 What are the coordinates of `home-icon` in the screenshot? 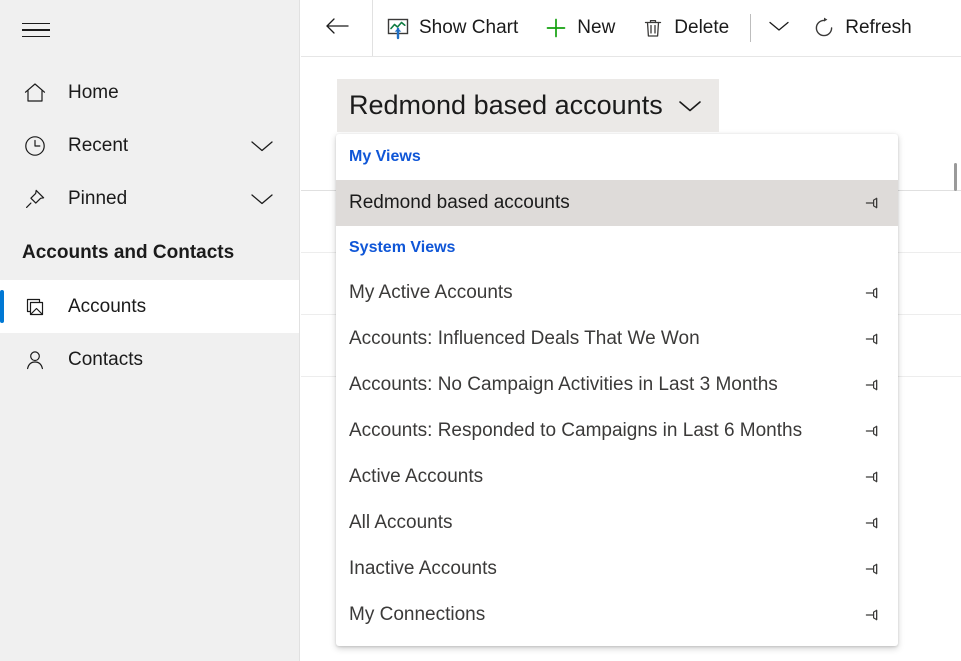 It's located at (37, 93).